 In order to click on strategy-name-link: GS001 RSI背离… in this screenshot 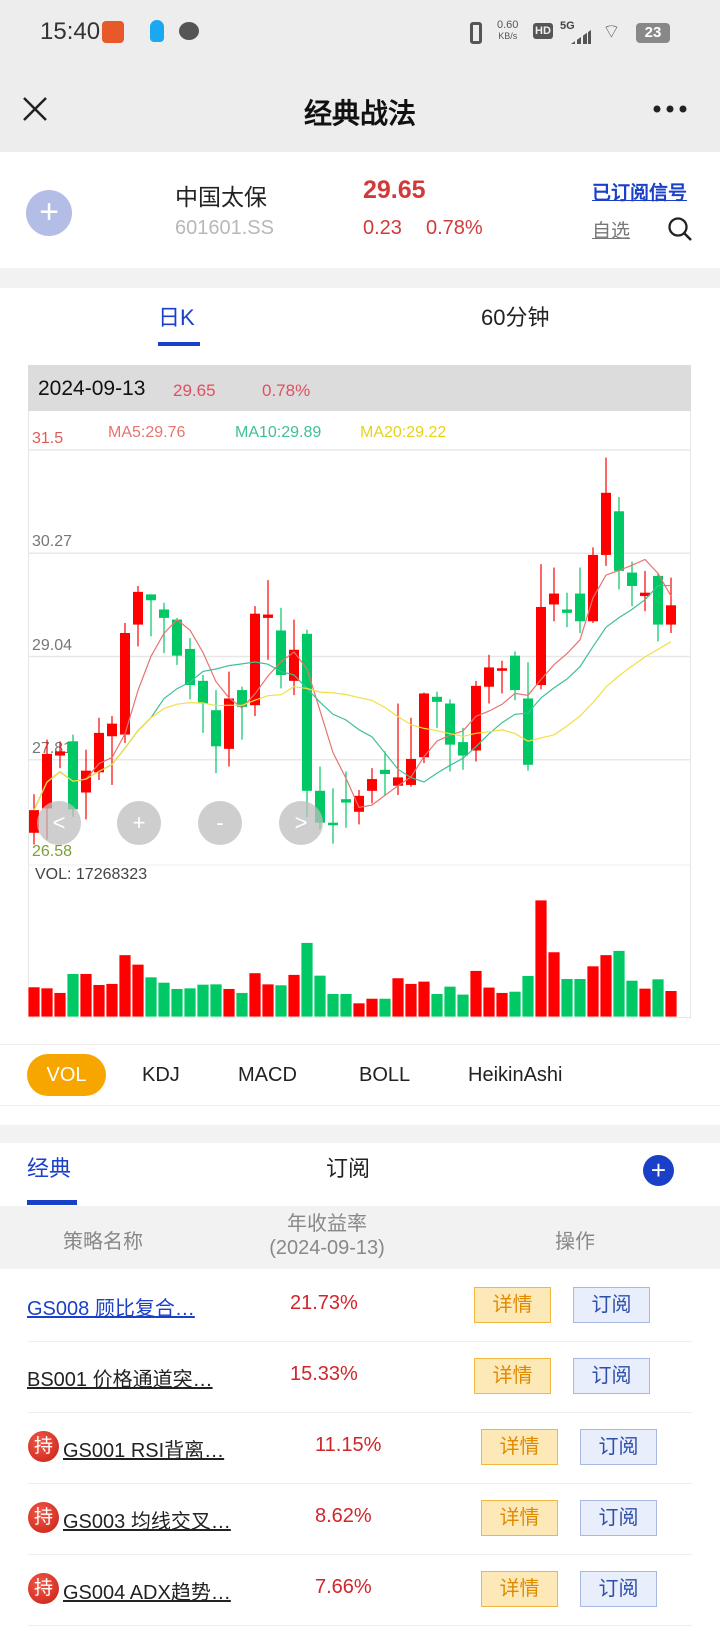, I will do `click(143, 1448)`.